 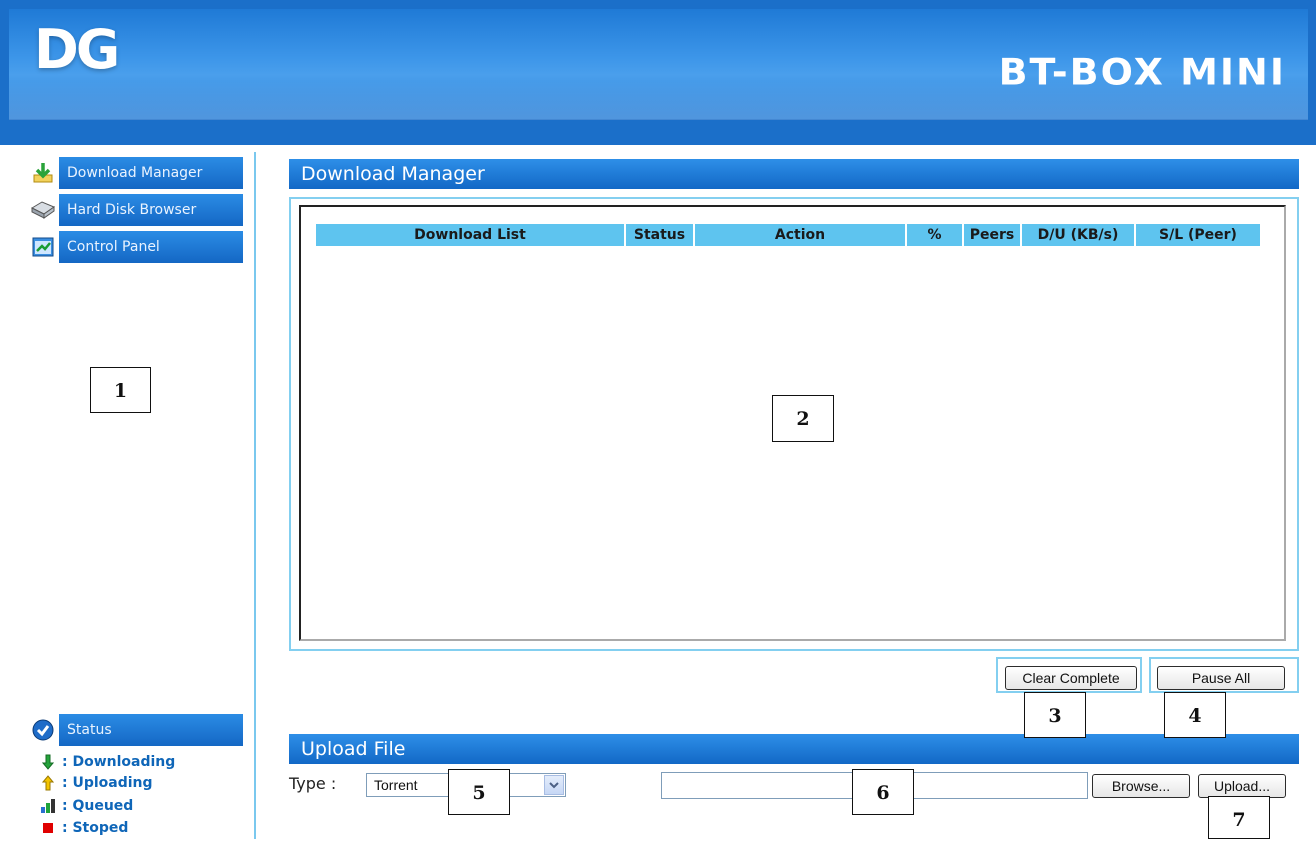 I want to click on legend-uploading: : Uploading, so click(x=96, y=783).